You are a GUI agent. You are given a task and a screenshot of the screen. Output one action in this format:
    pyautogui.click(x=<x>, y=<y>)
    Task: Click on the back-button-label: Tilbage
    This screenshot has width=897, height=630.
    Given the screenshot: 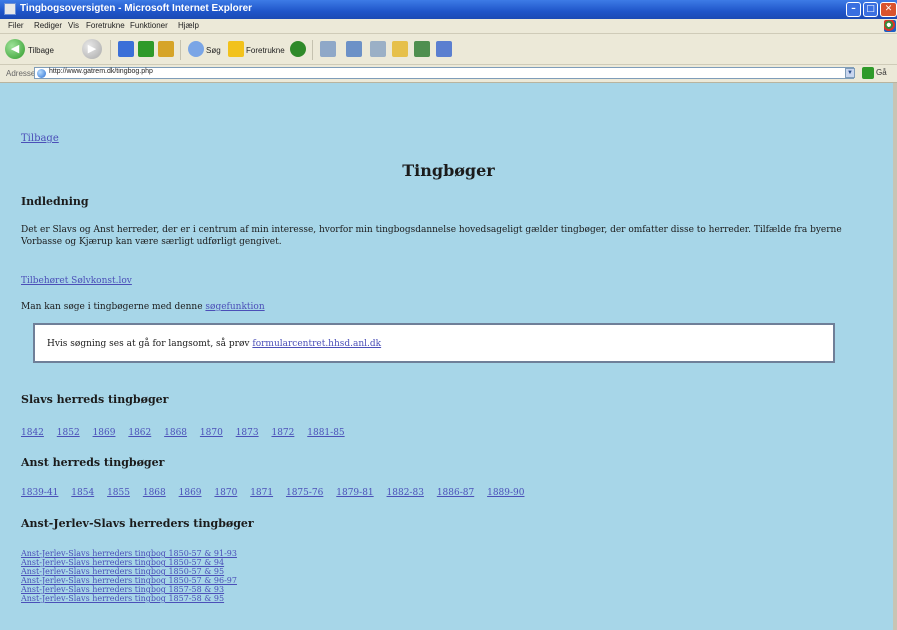 What is the action you would take?
    pyautogui.click(x=41, y=50)
    